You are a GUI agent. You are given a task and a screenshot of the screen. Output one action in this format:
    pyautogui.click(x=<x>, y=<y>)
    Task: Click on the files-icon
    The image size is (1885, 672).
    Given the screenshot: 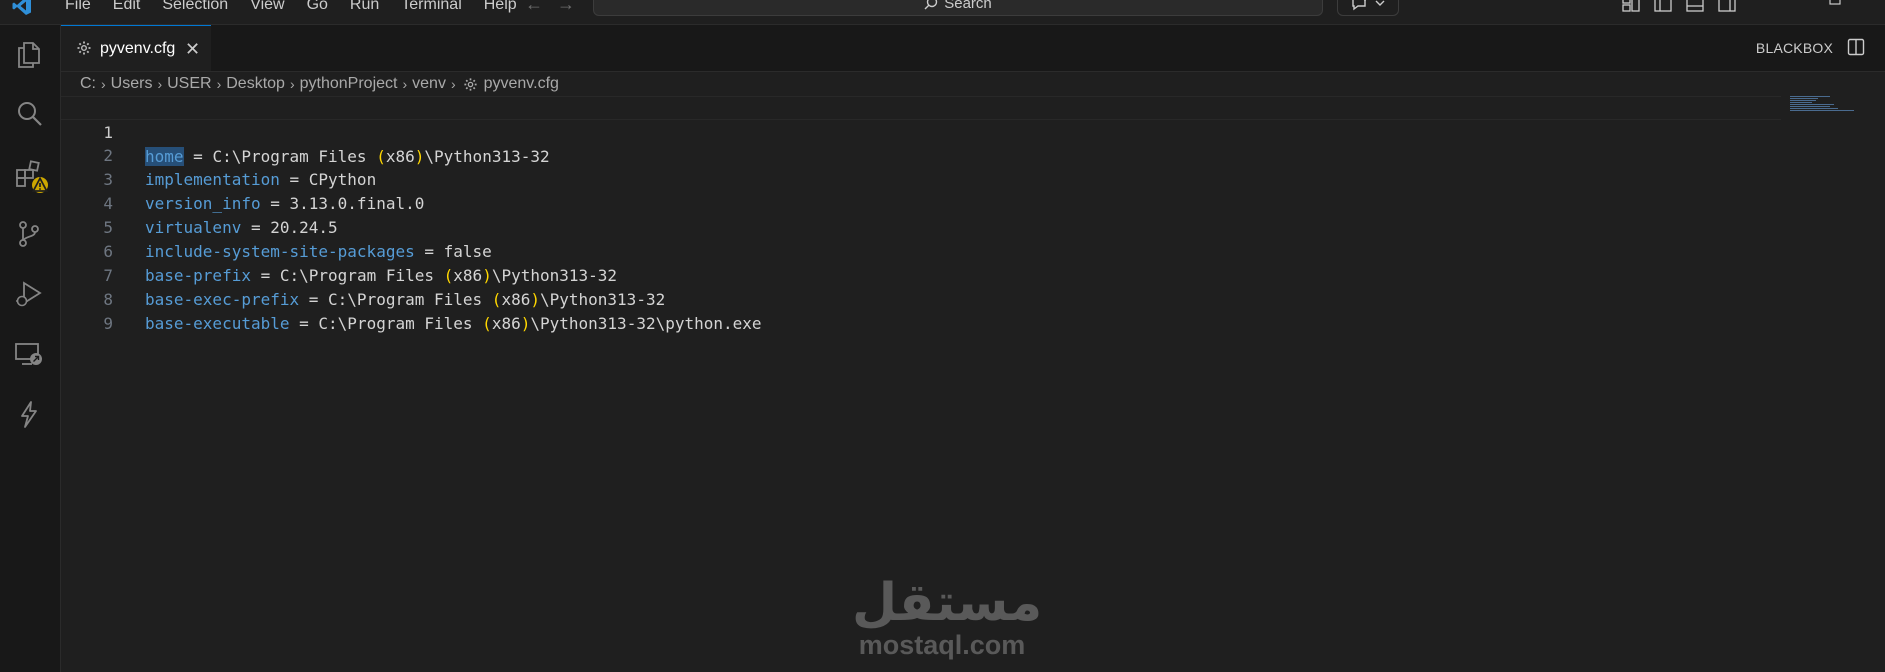 What is the action you would take?
    pyautogui.click(x=29, y=55)
    